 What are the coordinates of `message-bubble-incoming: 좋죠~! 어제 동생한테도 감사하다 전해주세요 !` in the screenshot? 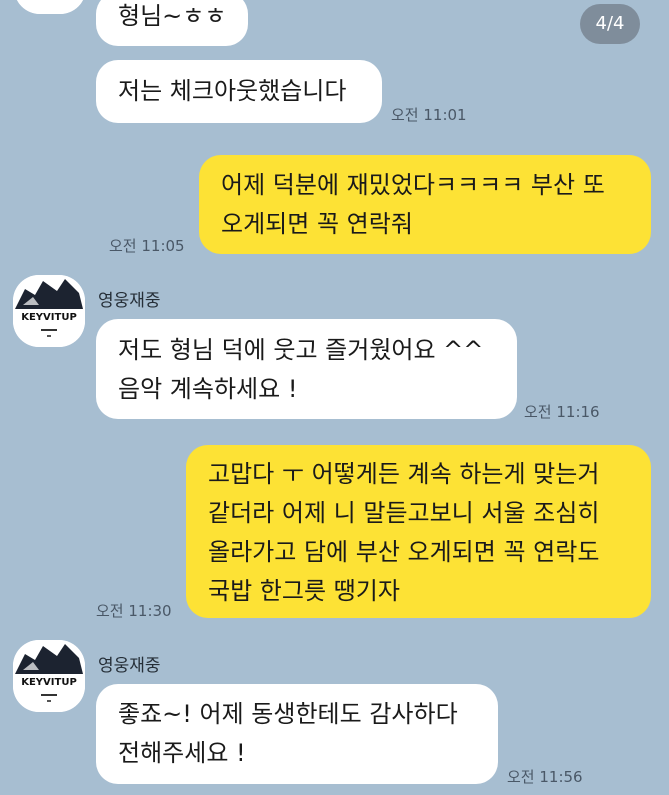 It's located at (297, 734).